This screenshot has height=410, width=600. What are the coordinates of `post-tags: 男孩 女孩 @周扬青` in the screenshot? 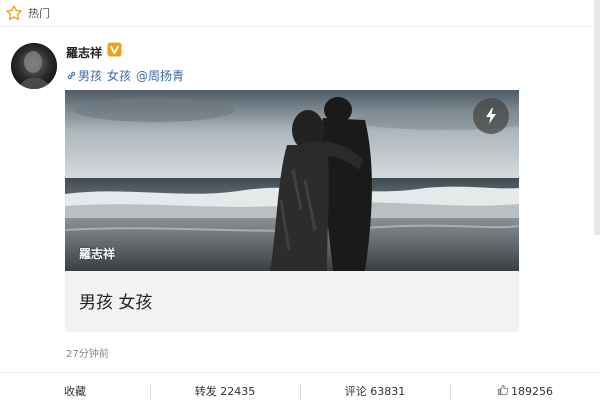 It's located at (127, 75).